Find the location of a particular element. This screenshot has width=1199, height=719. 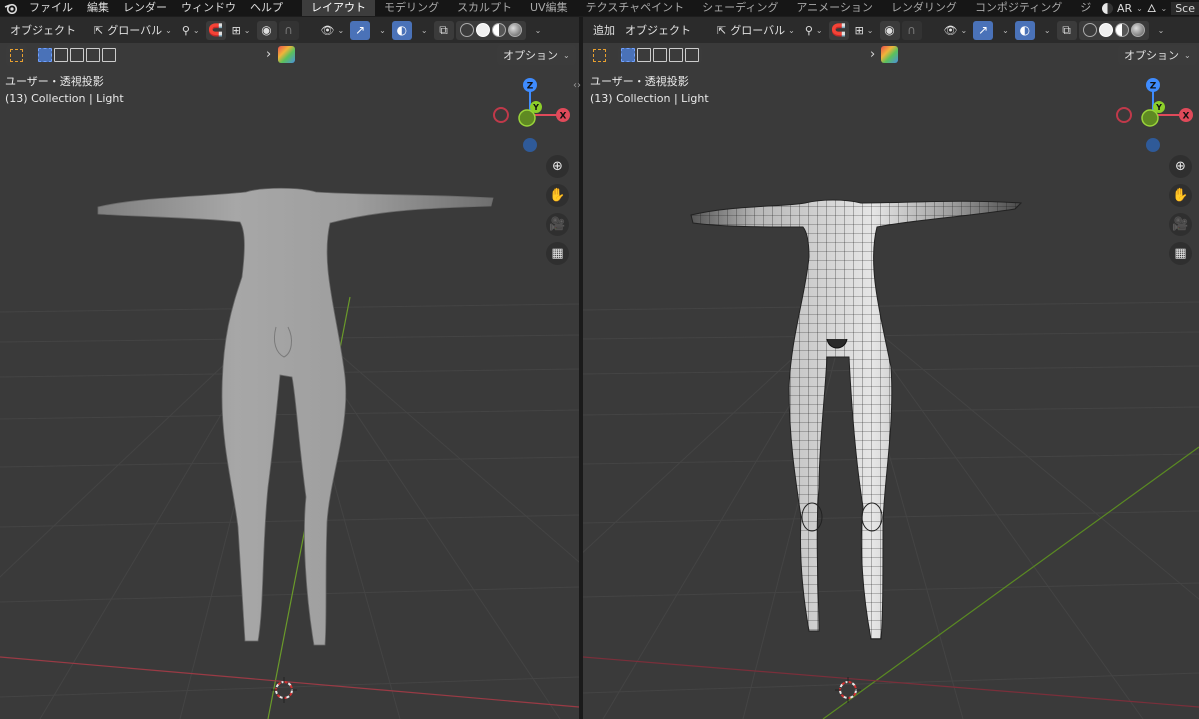

add-menu: 追加 is located at coordinates (604, 30).